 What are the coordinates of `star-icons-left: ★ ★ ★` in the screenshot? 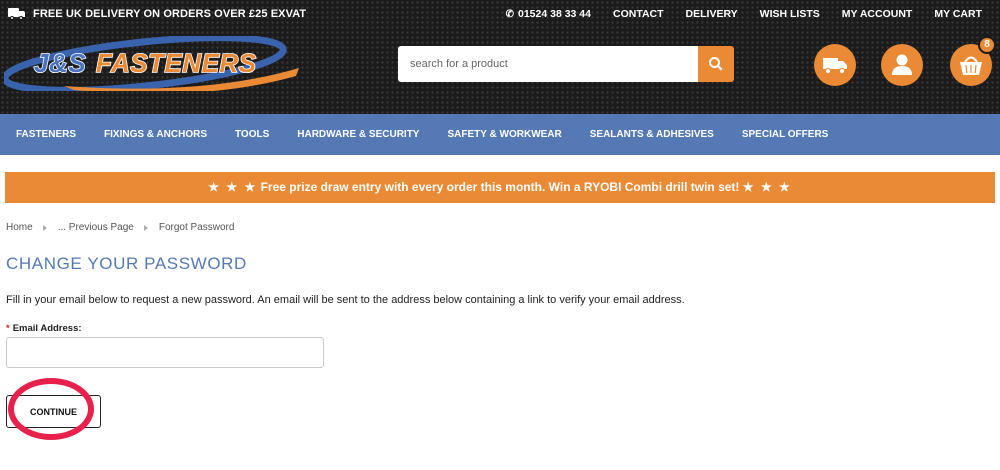 It's located at (233, 187).